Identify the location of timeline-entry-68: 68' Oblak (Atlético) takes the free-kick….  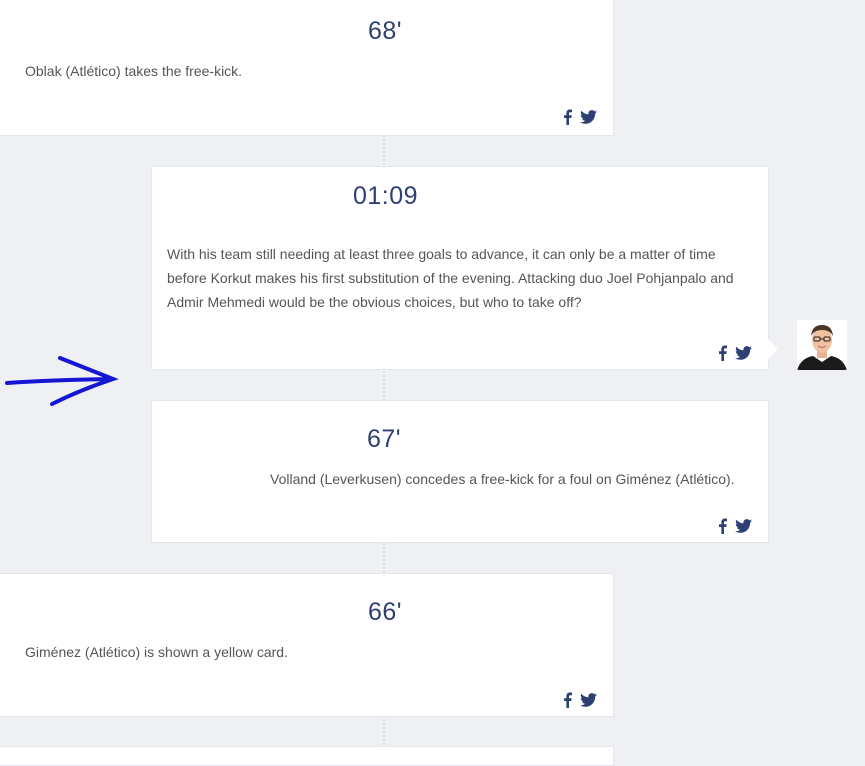
(307, 68).